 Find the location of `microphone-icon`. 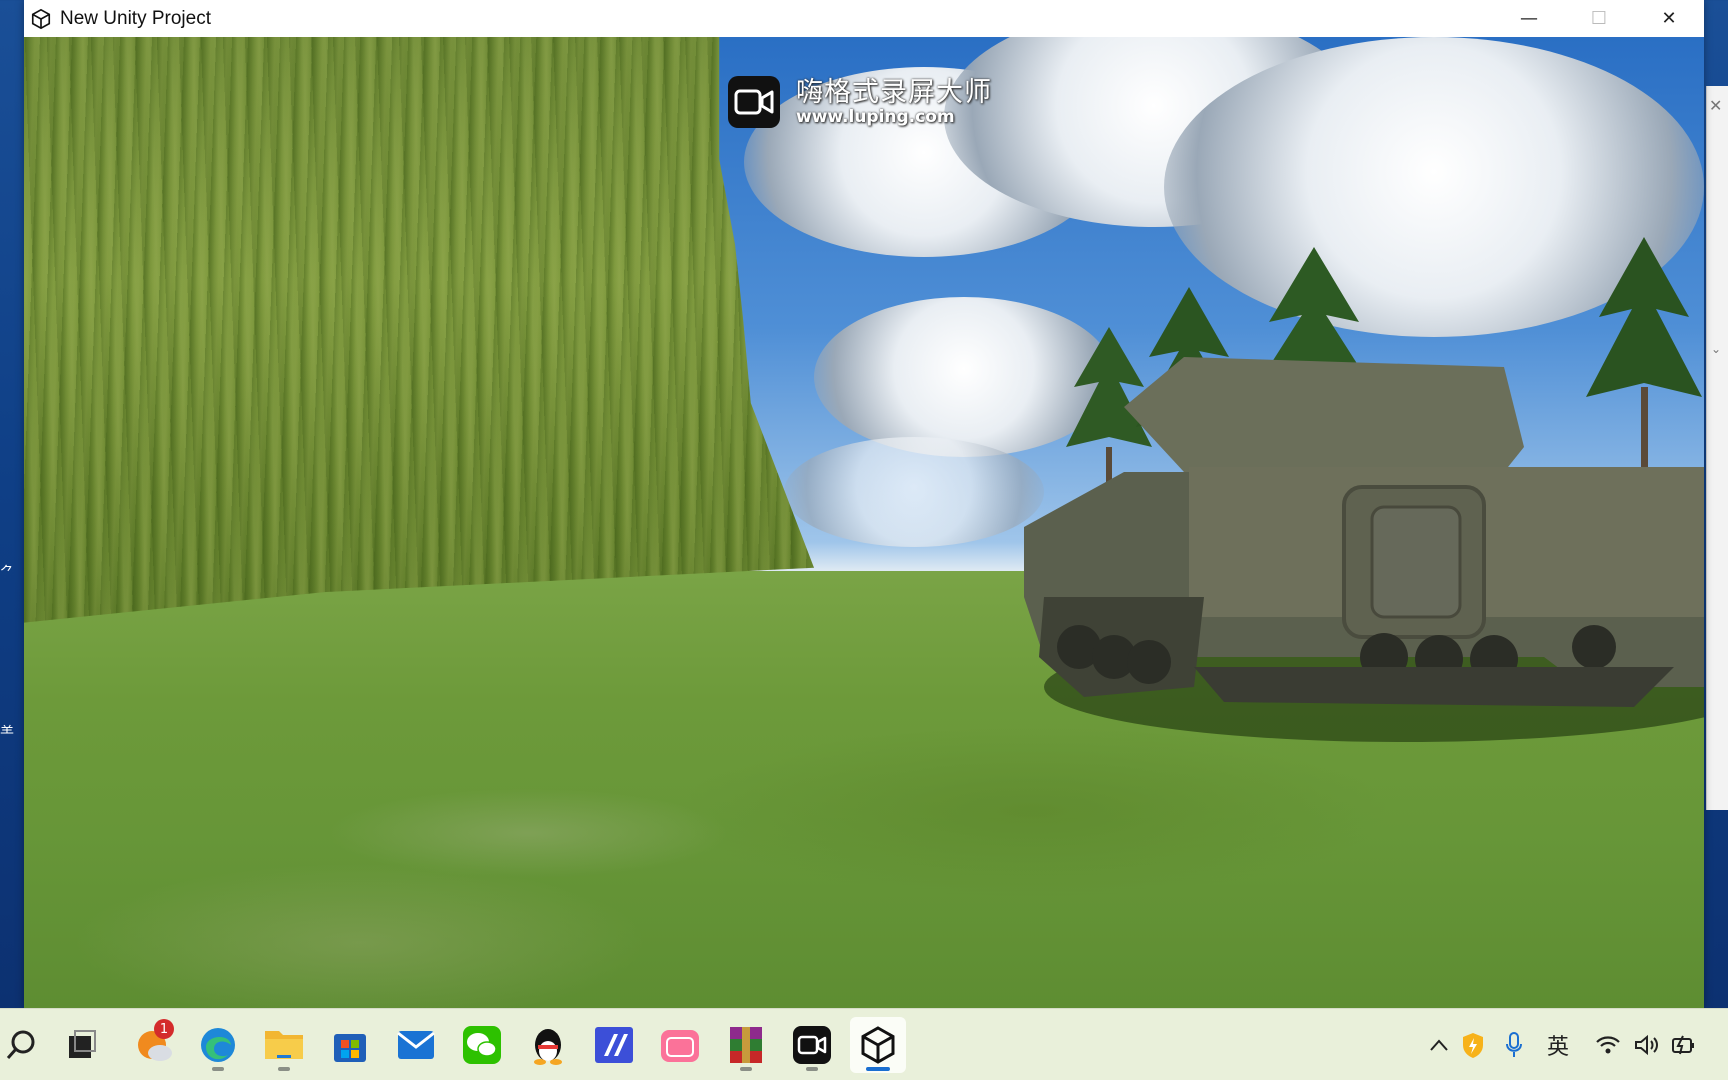

microphone-icon is located at coordinates (1514, 1044).